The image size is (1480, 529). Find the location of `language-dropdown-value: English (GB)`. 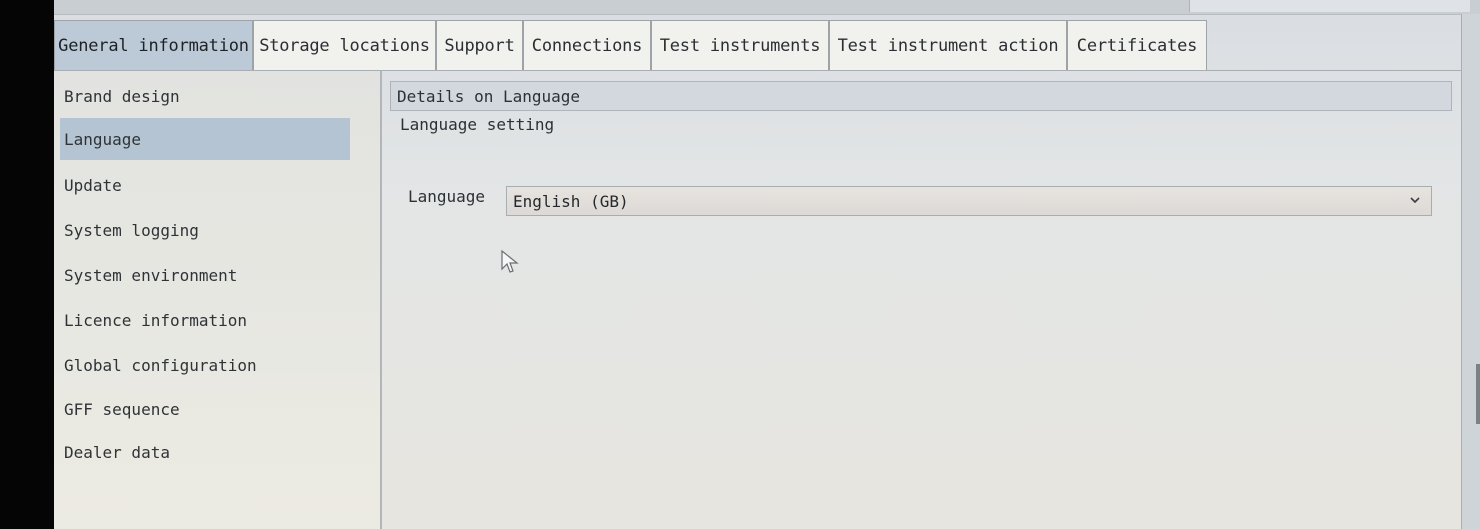

language-dropdown-value: English (GB) is located at coordinates (571, 201).